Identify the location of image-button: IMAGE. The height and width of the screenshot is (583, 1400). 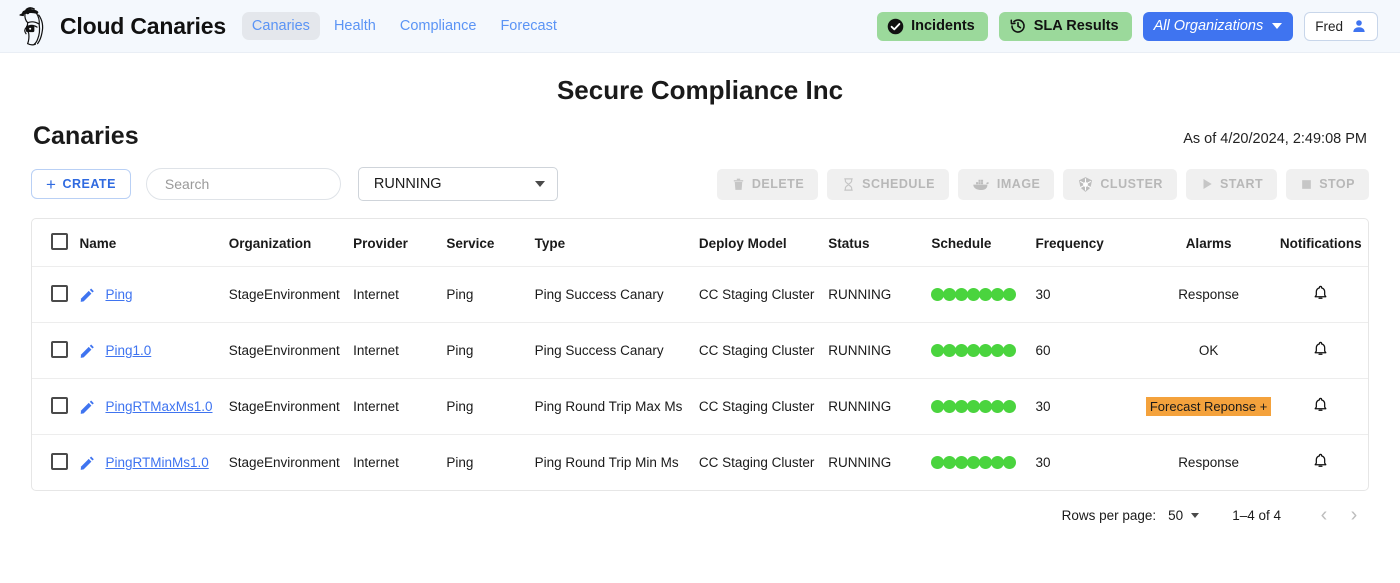
(1006, 184).